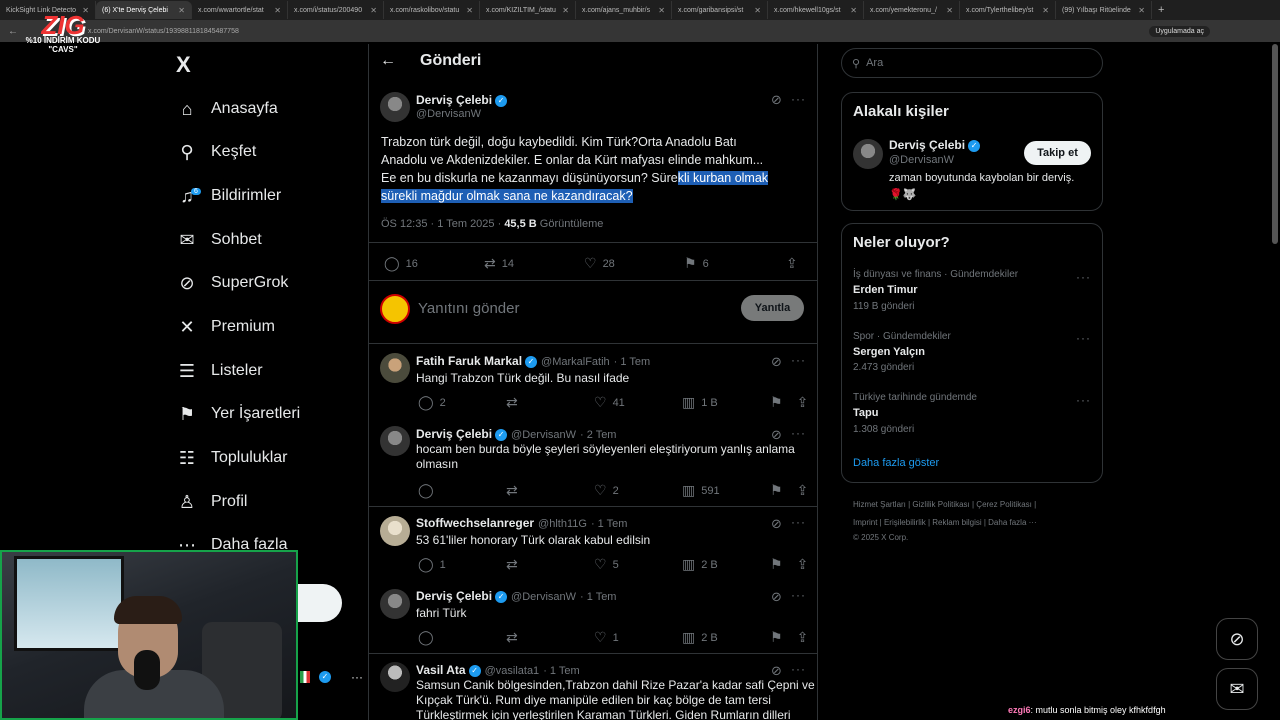 The height and width of the screenshot is (720, 1280). I want to click on related-name: Derviş Çelebi ✓, so click(935, 145).